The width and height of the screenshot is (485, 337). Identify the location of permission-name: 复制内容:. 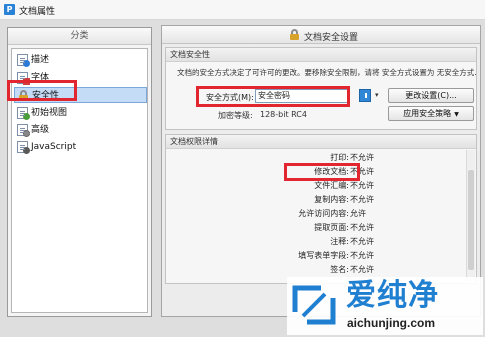
(331, 199).